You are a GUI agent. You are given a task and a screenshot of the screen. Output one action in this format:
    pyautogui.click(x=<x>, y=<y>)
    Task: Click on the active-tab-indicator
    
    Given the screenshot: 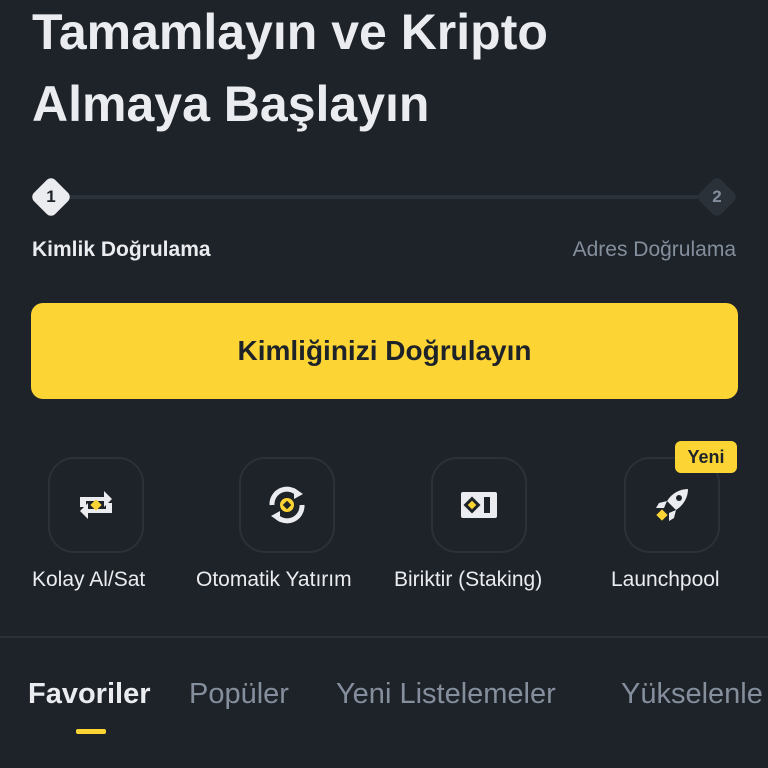 What is the action you would take?
    pyautogui.click(x=91, y=731)
    